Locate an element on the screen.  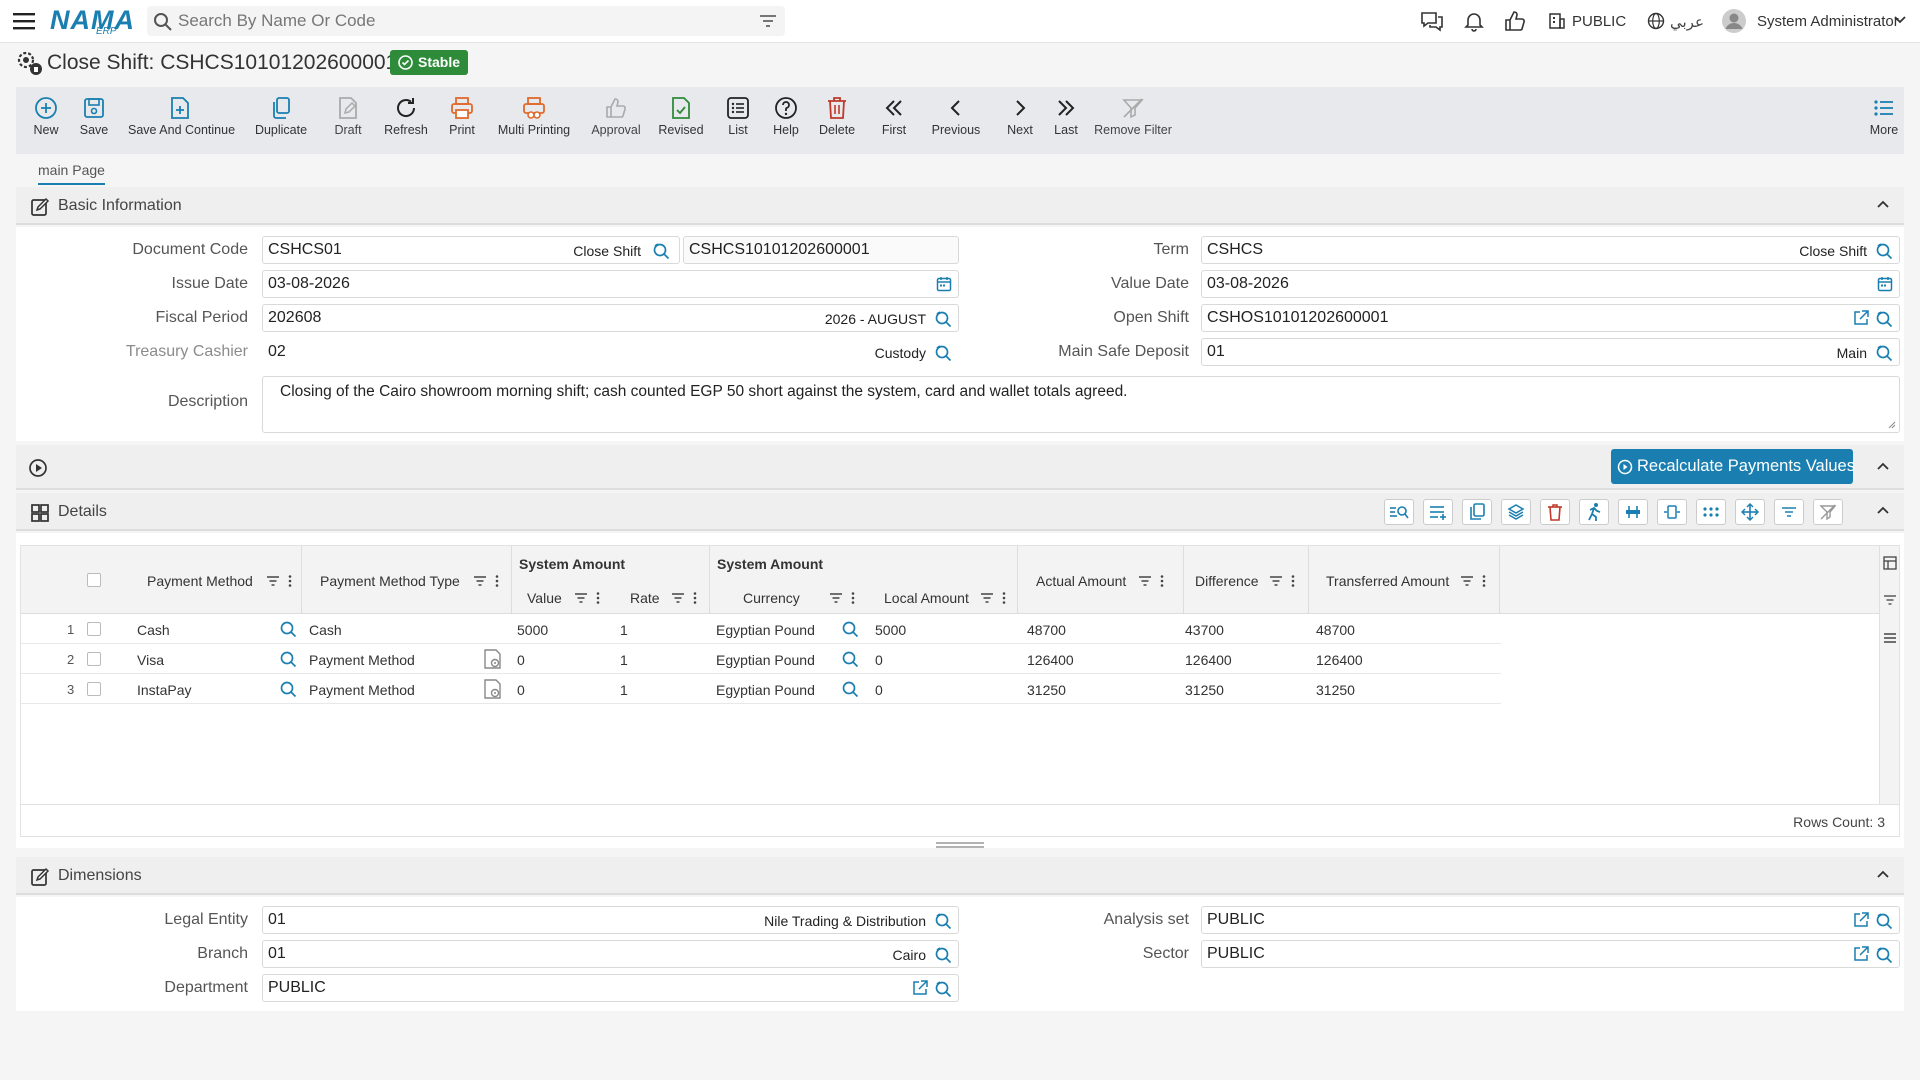
col-value: Value is located at coordinates (544, 598).